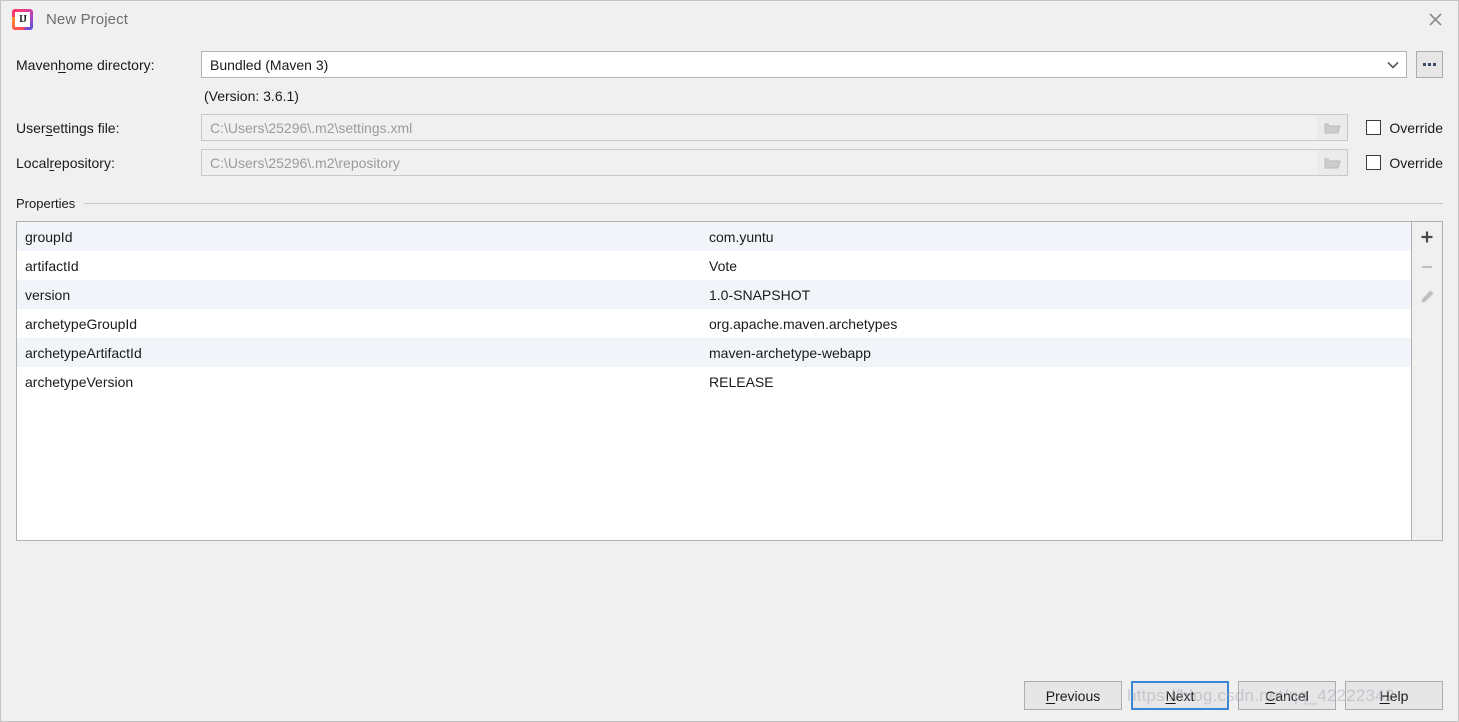 This screenshot has height=722, width=1459. I want to click on property-value: Vote, so click(723, 265).